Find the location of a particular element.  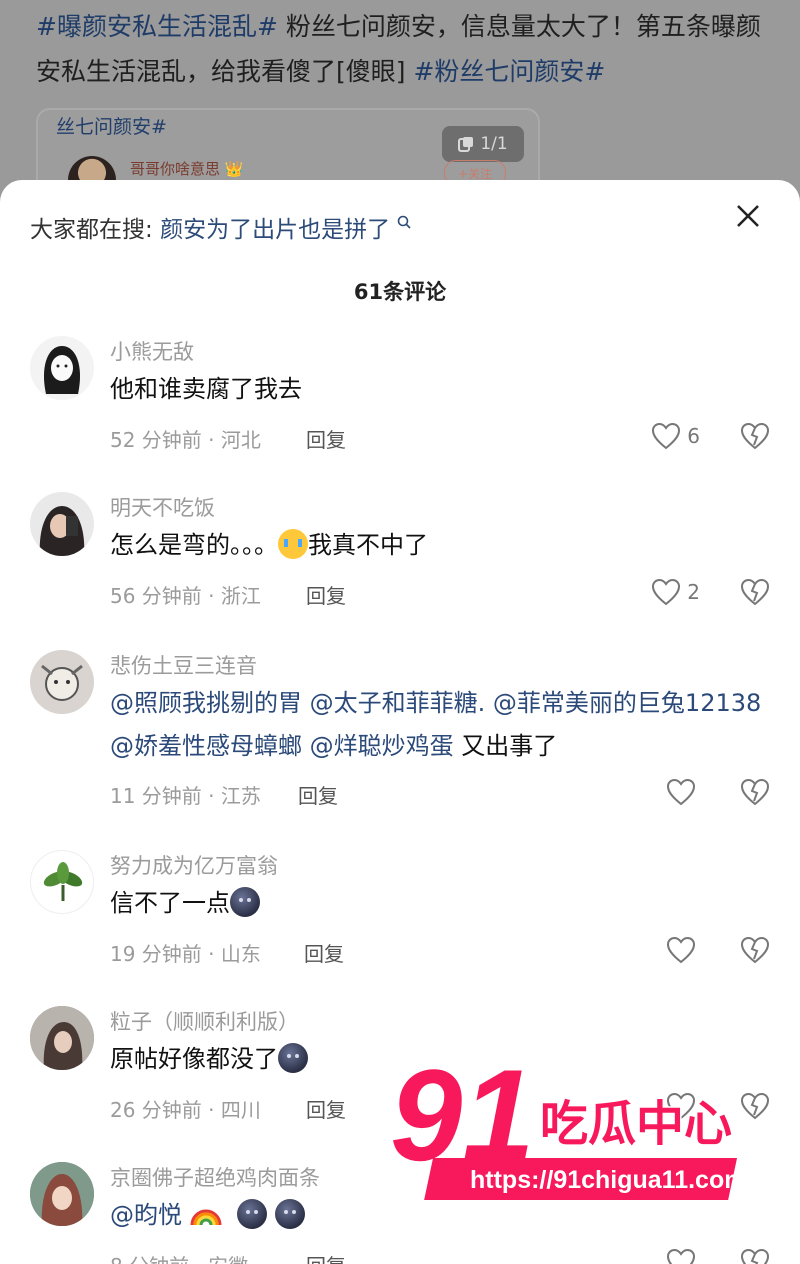

search-suggestion: 大家都在搜: 颜安为了出片也是拼了 is located at coordinates (221, 227).